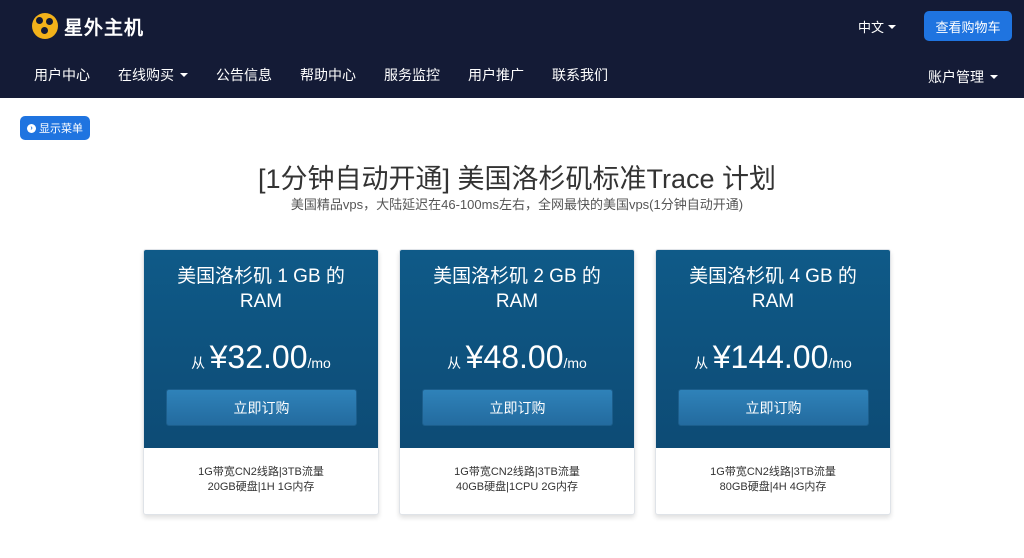 Image resolution: width=1024 pixels, height=558 pixels. I want to click on plan-name: 美国洛杉矶 4 GB 的 RAM, so click(773, 289).